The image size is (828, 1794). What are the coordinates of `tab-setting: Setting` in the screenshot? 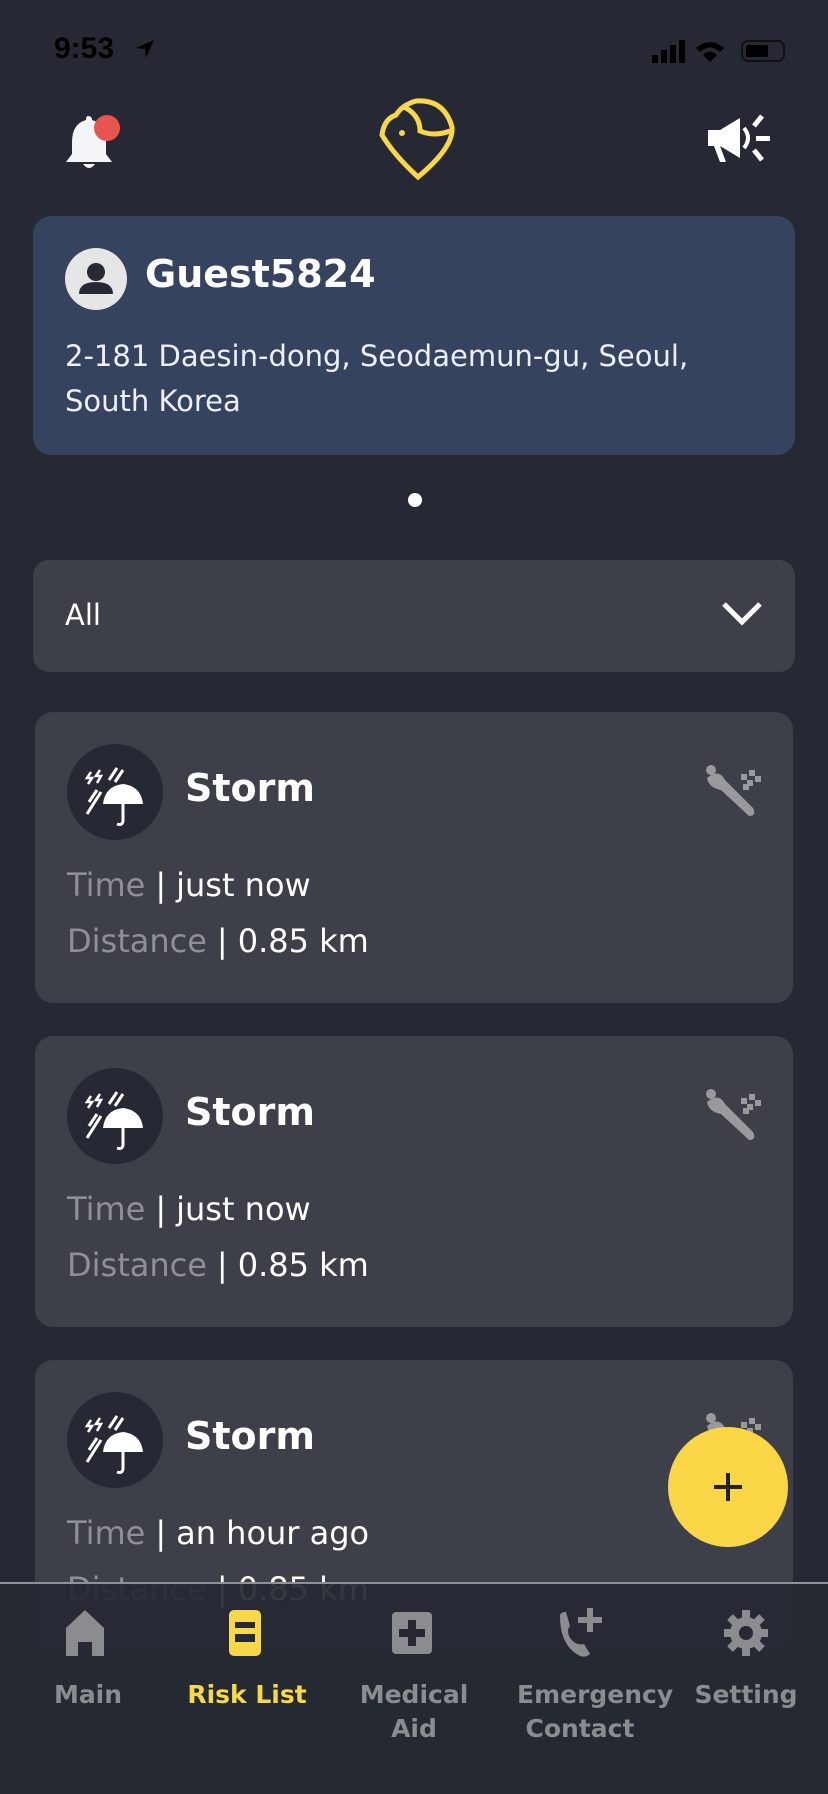 It's located at (745, 1648).